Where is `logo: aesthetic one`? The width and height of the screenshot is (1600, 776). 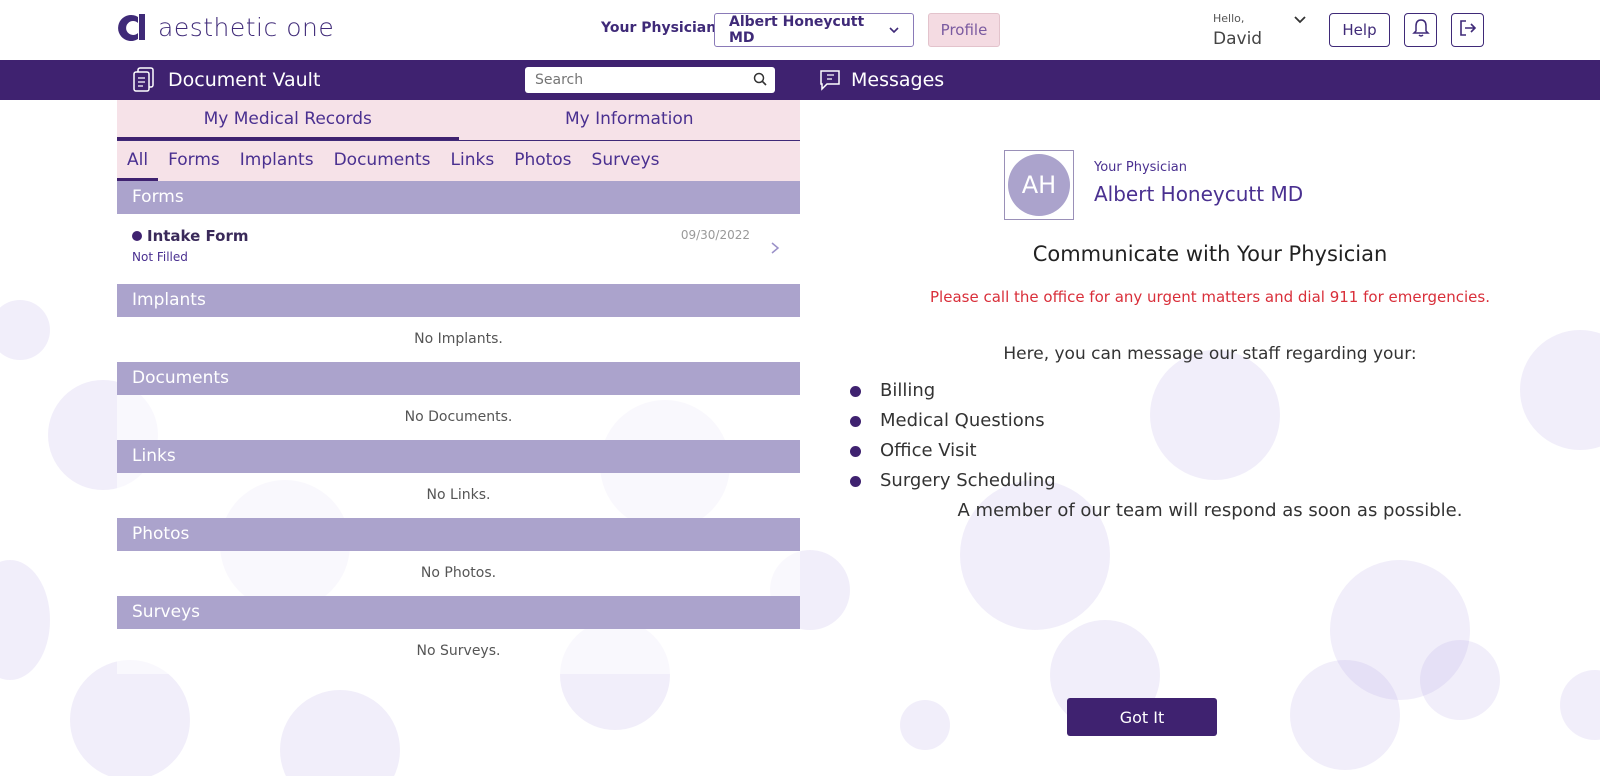
logo: aesthetic one is located at coordinates (225, 27).